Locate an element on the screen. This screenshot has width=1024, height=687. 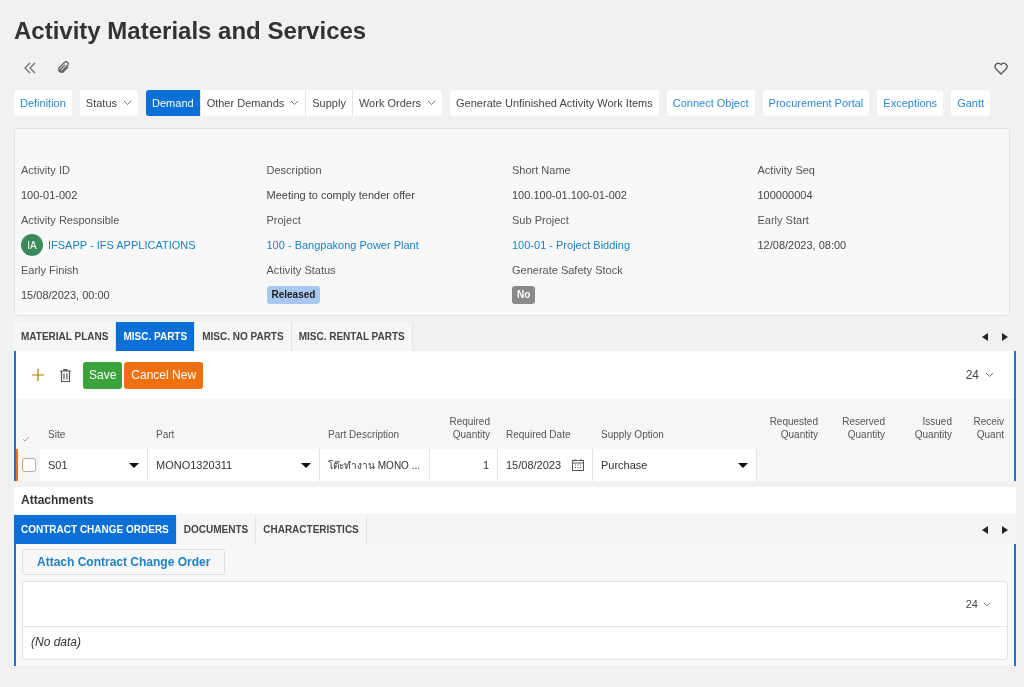
field-label: Generate Safety Stock is located at coordinates (567, 270).